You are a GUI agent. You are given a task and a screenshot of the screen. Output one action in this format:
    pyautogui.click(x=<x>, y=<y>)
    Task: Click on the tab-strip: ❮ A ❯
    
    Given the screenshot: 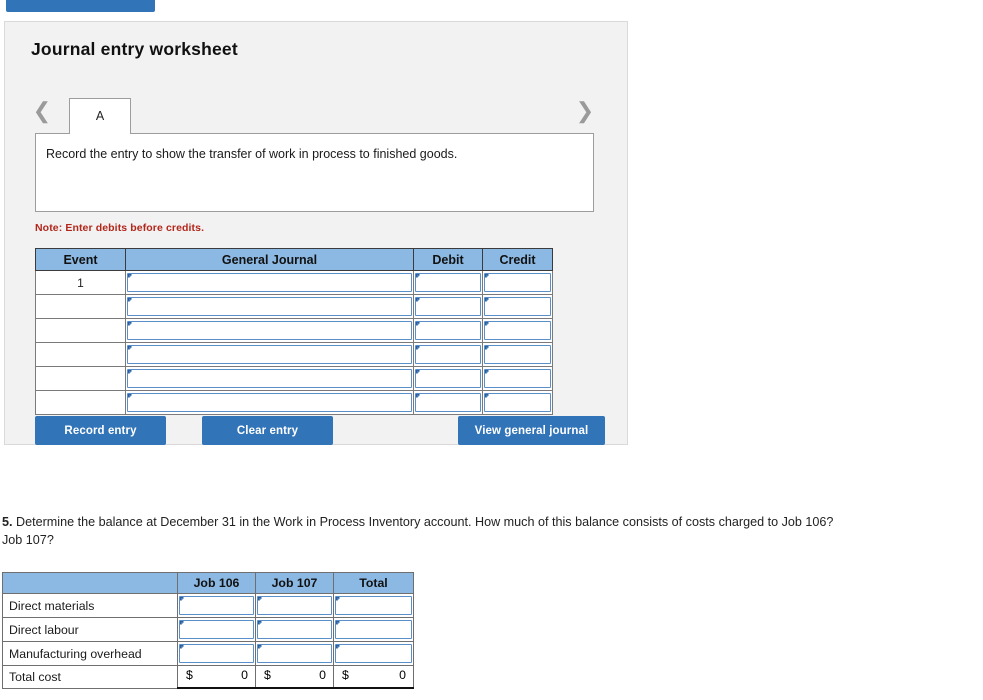 What is the action you would take?
    pyautogui.click(x=313, y=113)
    